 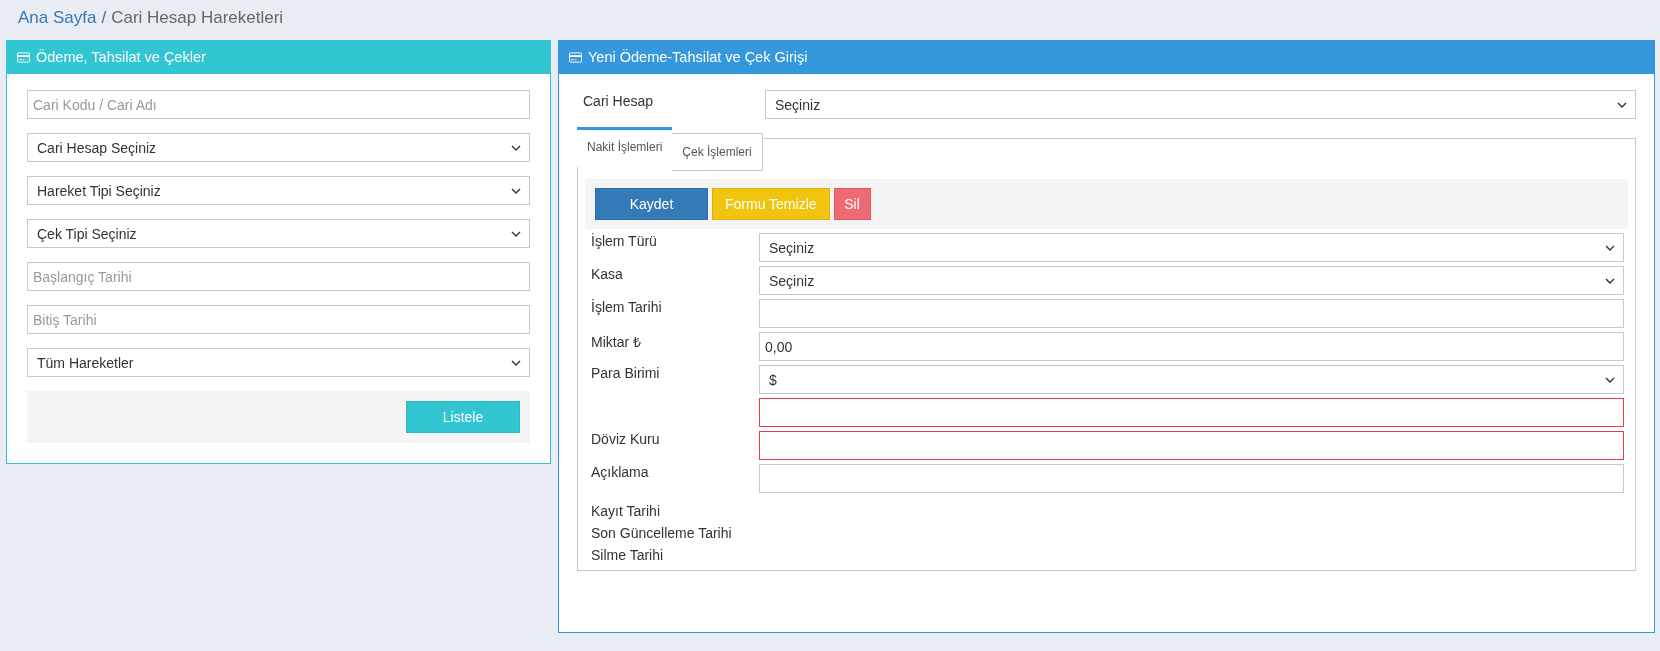 I want to click on field-label: Kayıt Tarihi, so click(x=626, y=511).